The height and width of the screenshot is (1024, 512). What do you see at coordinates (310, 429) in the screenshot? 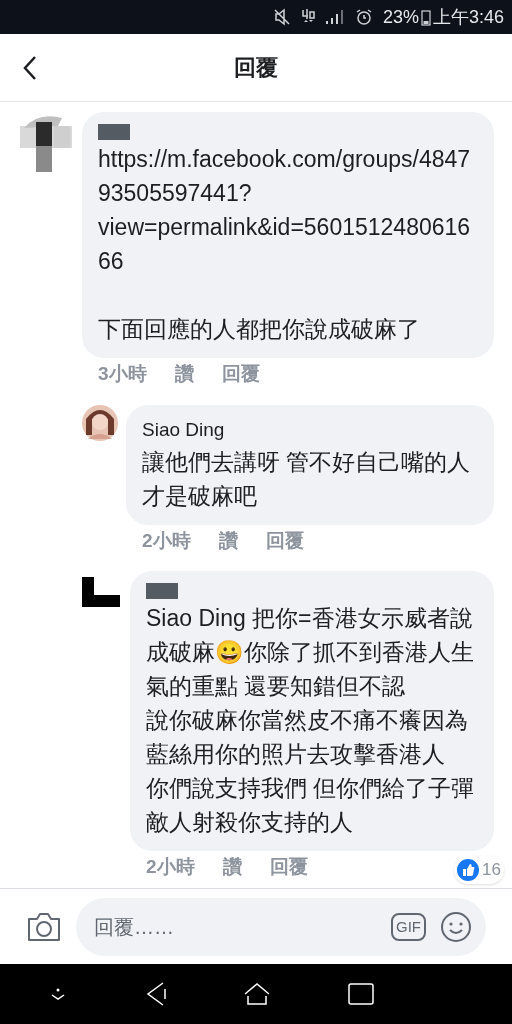
I see `commenter-name: Siao Ding` at bounding box center [310, 429].